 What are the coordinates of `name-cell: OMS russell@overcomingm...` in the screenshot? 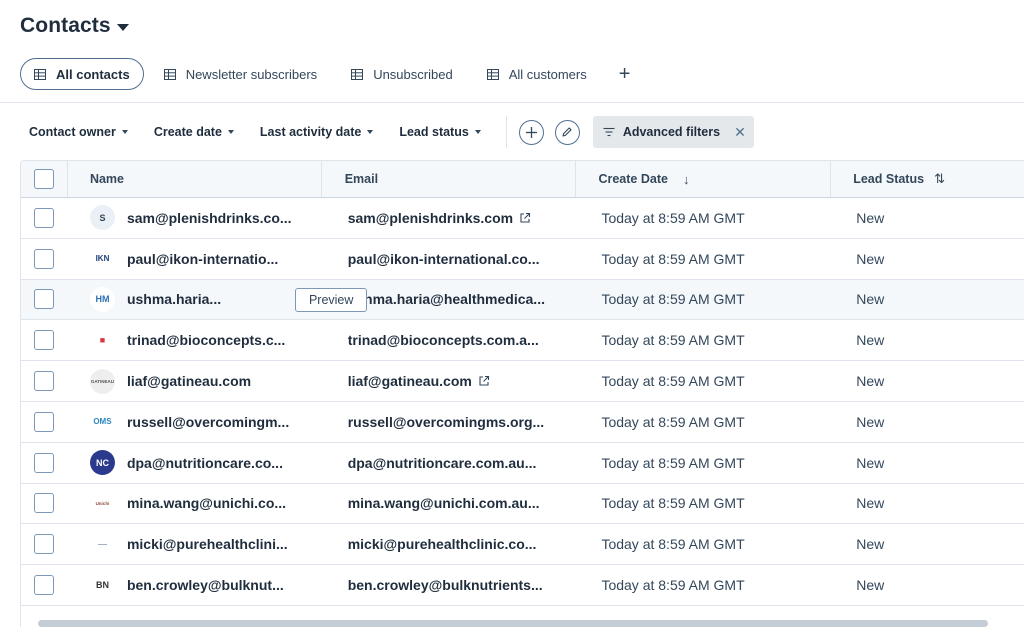 It's located at (195, 422).